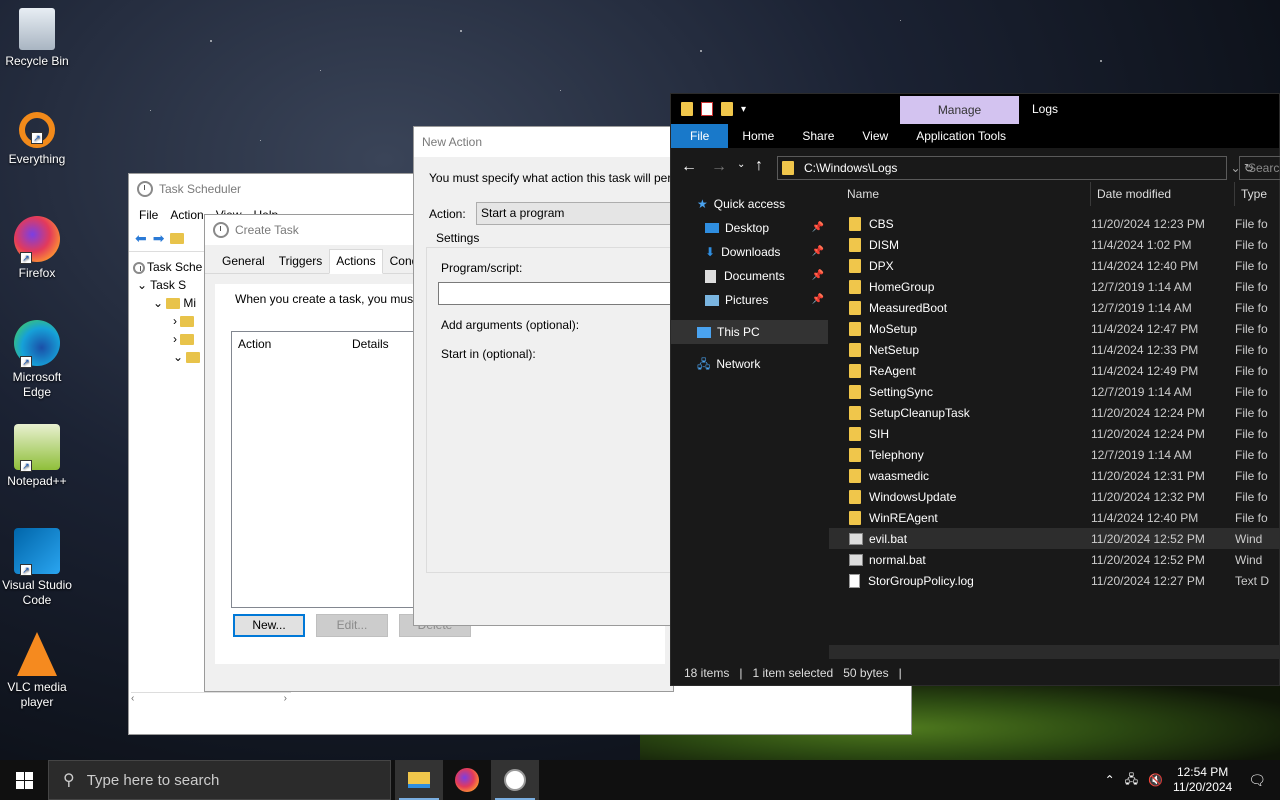 The height and width of the screenshot is (800, 1280). I want to click on file-row: SettingSync 12/7/2019 1:14 AM File fo, so click(1054, 391).